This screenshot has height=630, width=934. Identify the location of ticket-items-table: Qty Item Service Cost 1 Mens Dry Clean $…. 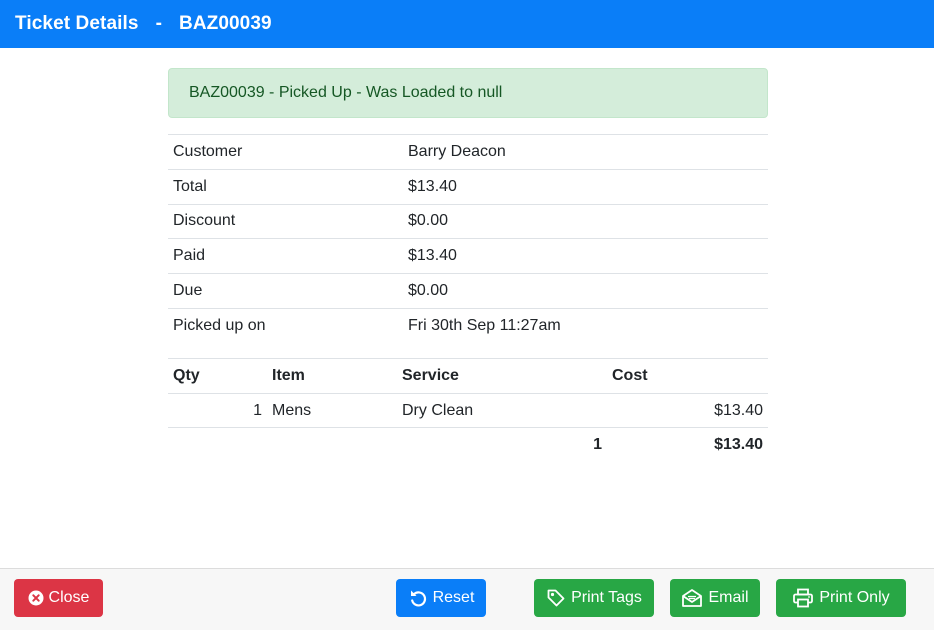
(468, 410).